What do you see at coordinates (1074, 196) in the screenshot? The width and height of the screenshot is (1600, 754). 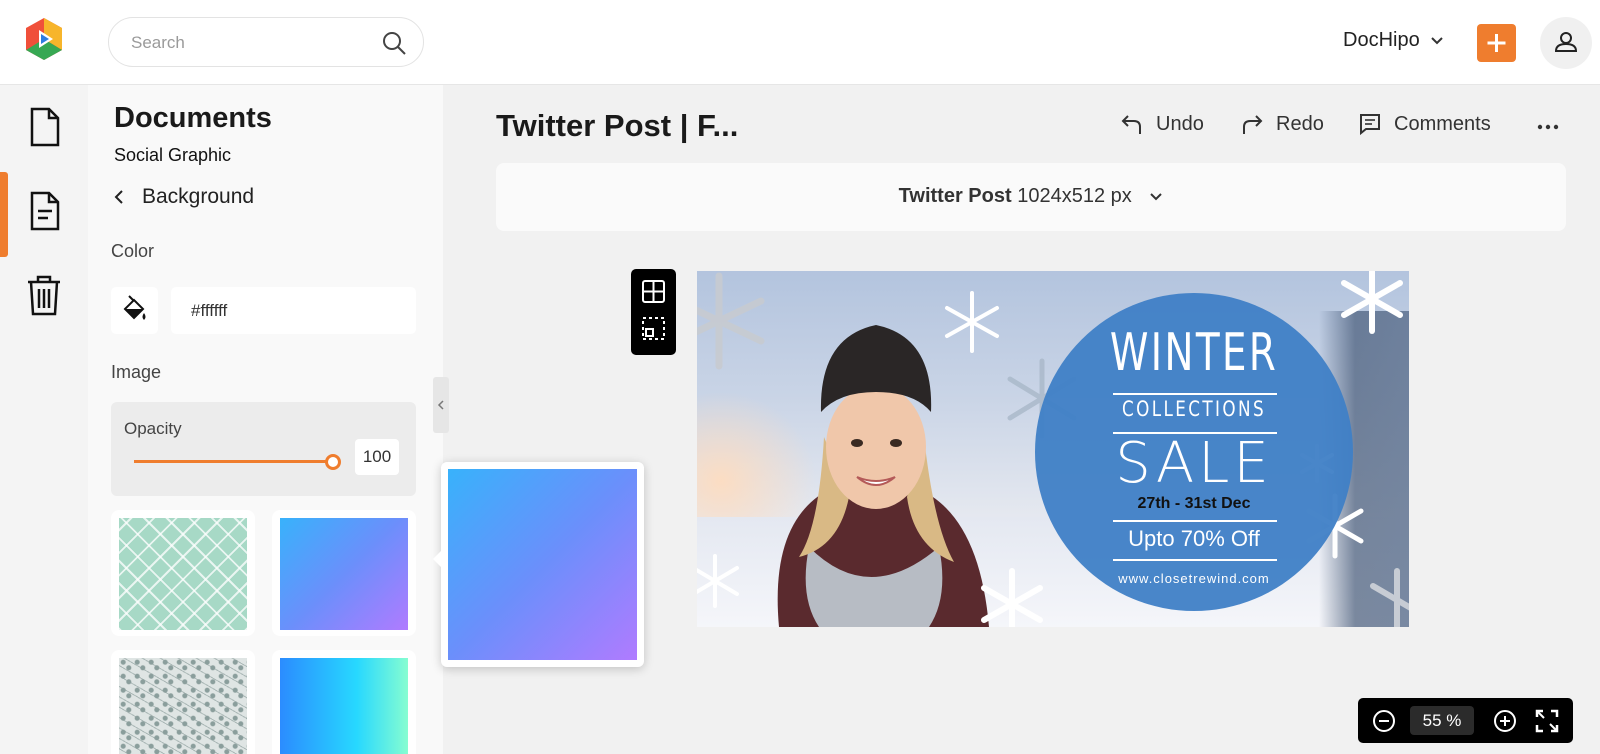 I see `size-dimensions: 1024x512 px` at bounding box center [1074, 196].